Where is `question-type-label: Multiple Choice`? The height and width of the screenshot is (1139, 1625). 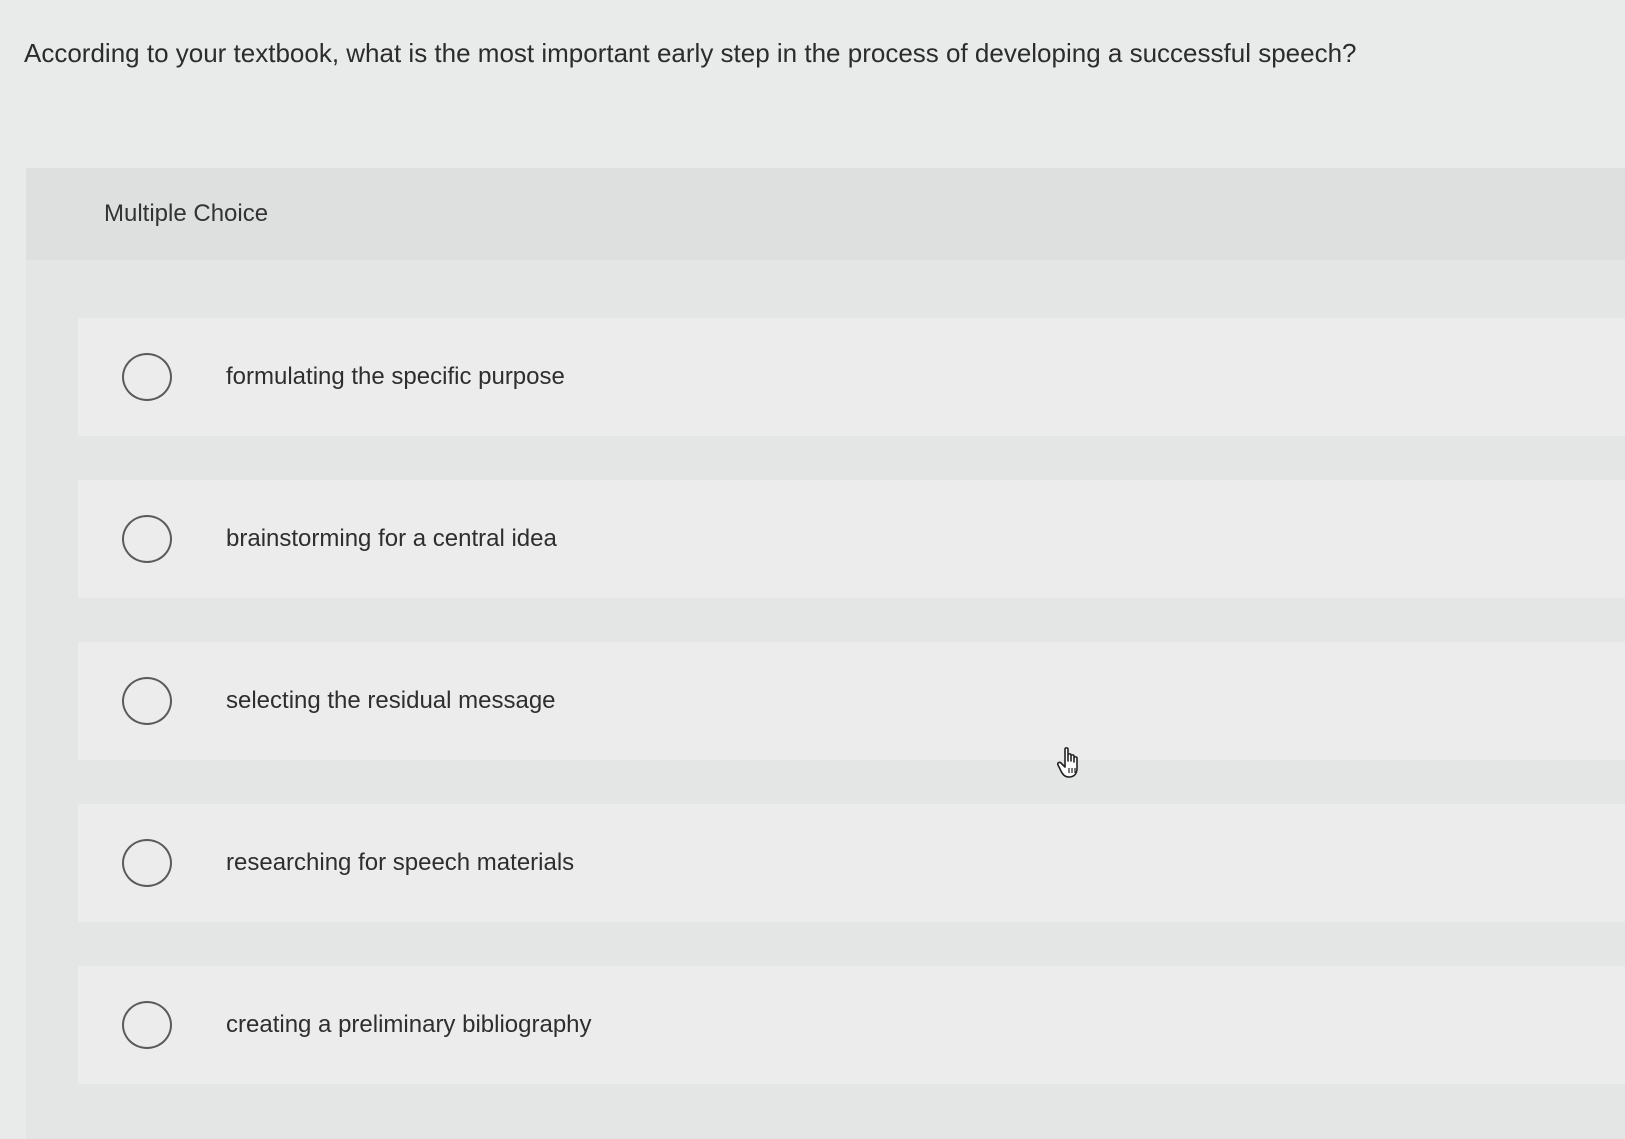
question-type-label: Multiple Choice is located at coordinates (186, 213).